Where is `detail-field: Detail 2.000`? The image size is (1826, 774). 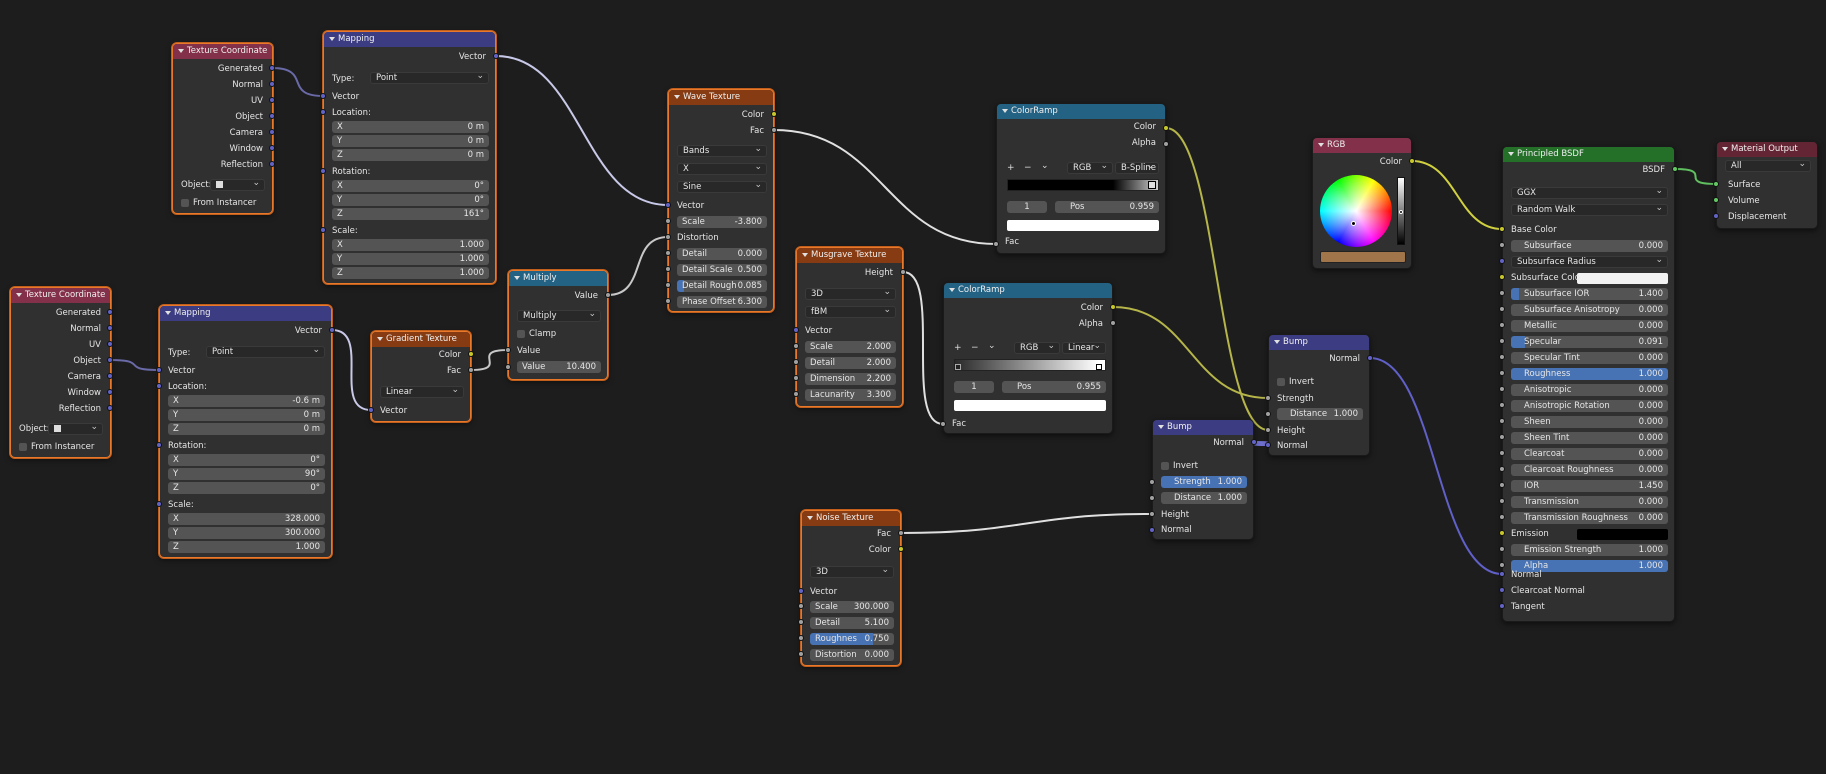 detail-field: Detail 2.000 is located at coordinates (850, 363).